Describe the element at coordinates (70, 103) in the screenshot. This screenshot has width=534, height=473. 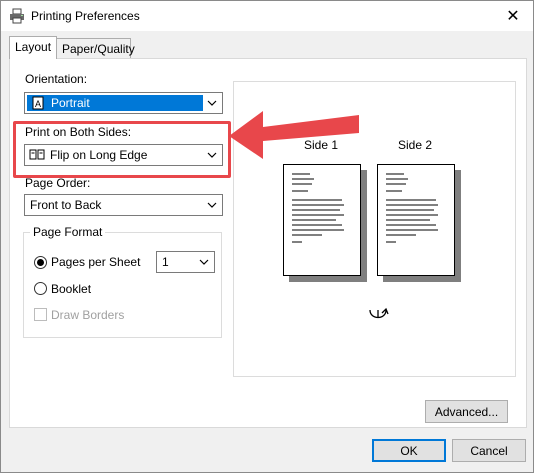
I see `orientation-value: Portrait` at that location.